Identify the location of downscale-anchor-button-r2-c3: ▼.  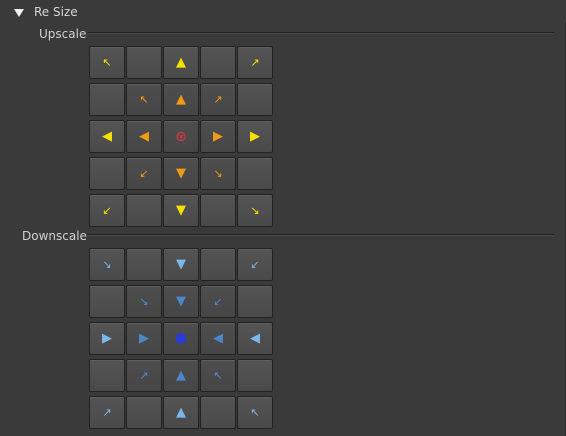
(181, 301).